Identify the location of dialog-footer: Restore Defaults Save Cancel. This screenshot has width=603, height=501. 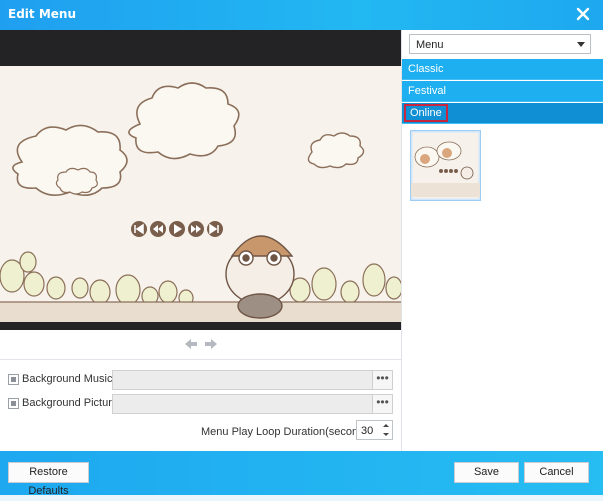
(301, 474).